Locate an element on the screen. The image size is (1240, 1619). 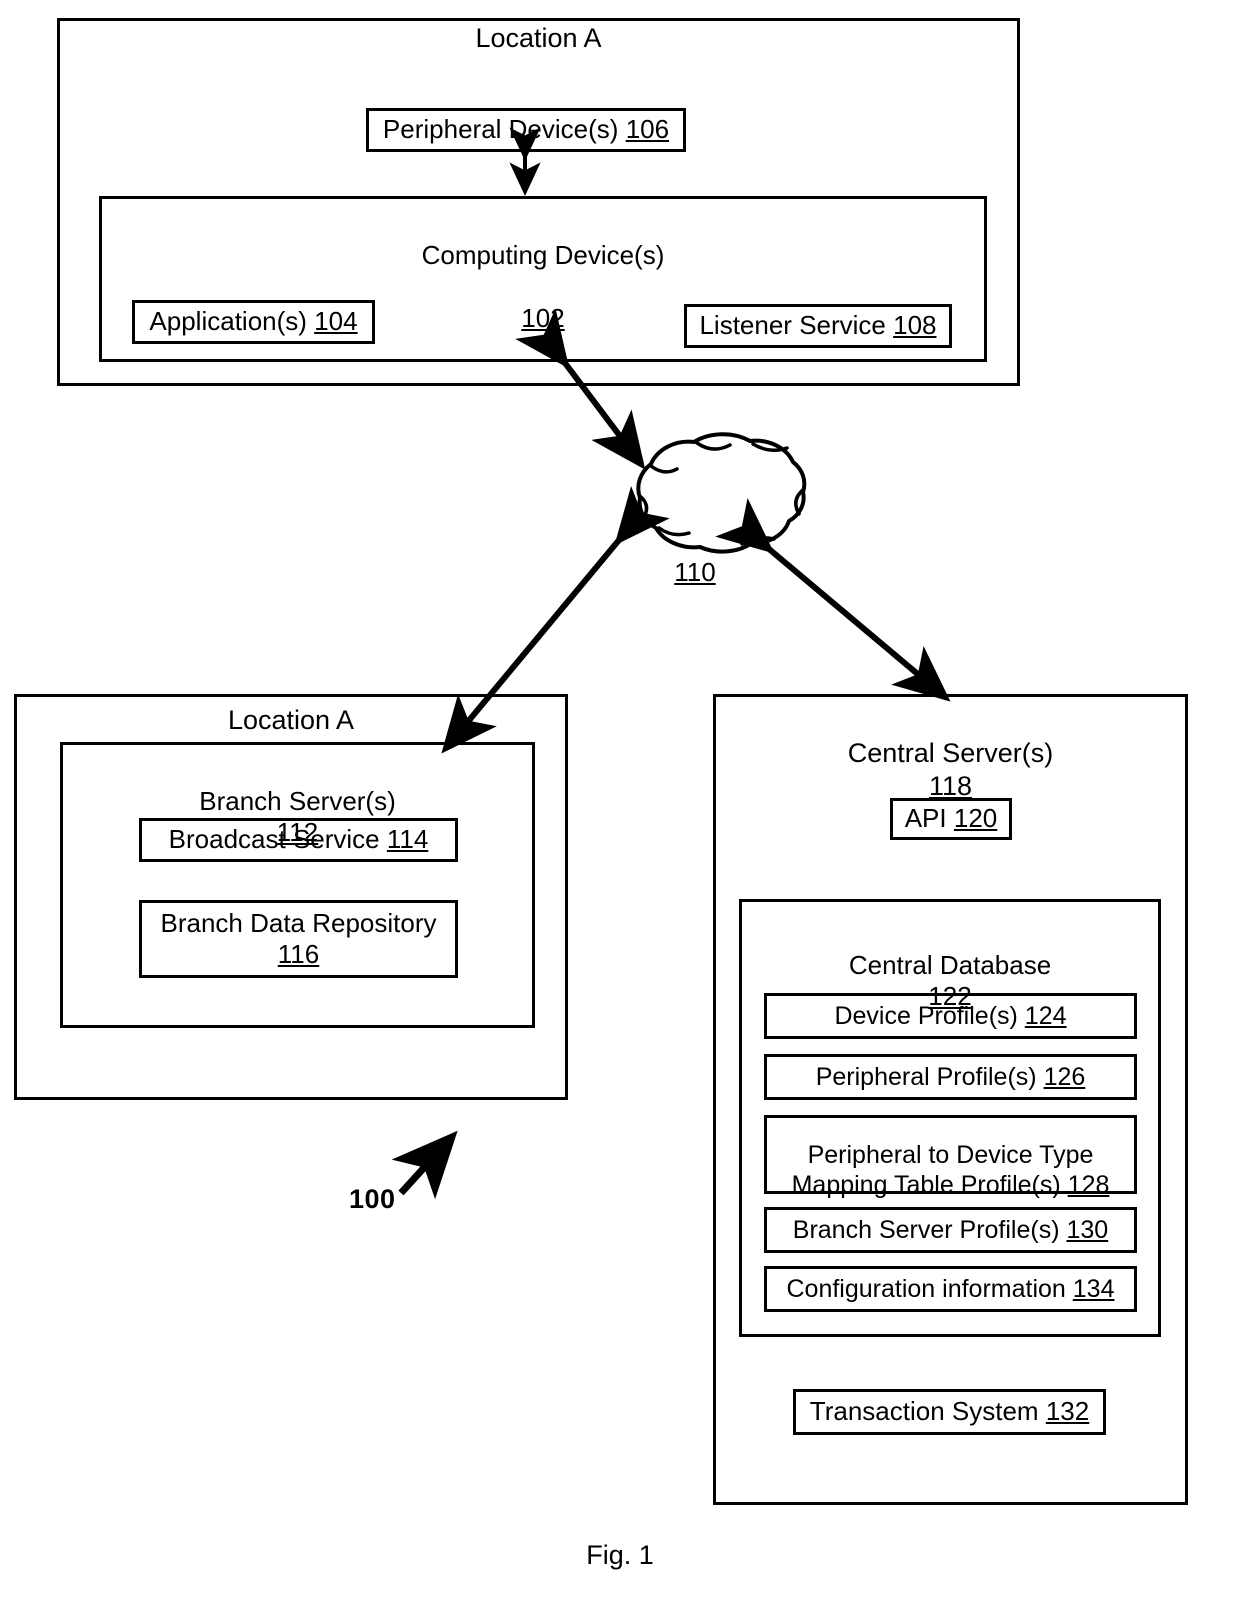
transaction-system-ref: 132 is located at coordinates (1067, 1411).